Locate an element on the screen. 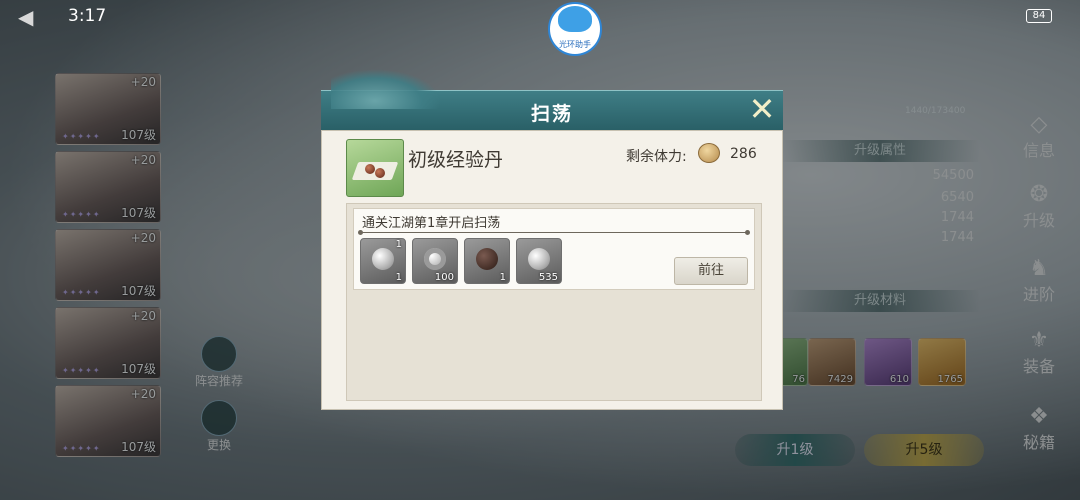  reward-silver-ingot: 1 1 is located at coordinates (383, 261).